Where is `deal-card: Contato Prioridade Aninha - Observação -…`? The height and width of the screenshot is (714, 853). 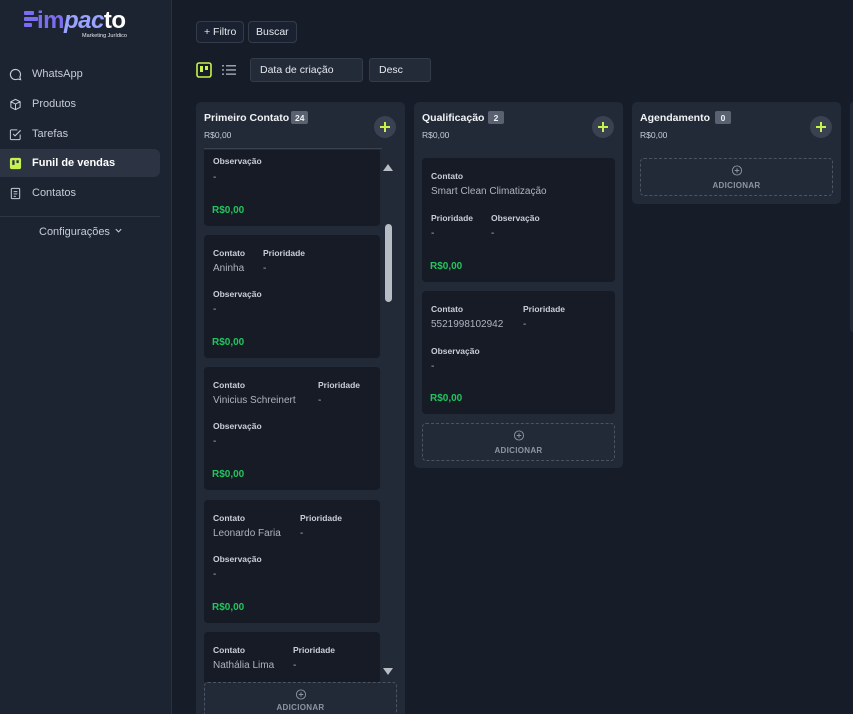
deal-card: Contato Prioridade Aninha - Observação -… is located at coordinates (292, 296).